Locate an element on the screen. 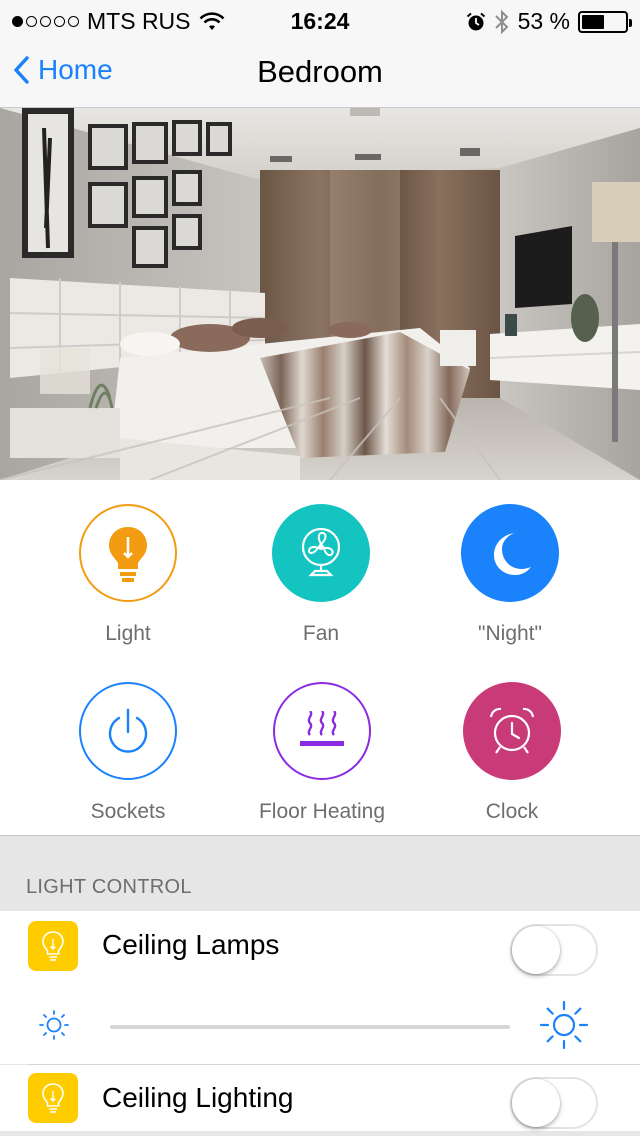 This screenshot has width=640, height=1136. alarm-clock-icon is located at coordinates (512, 731).